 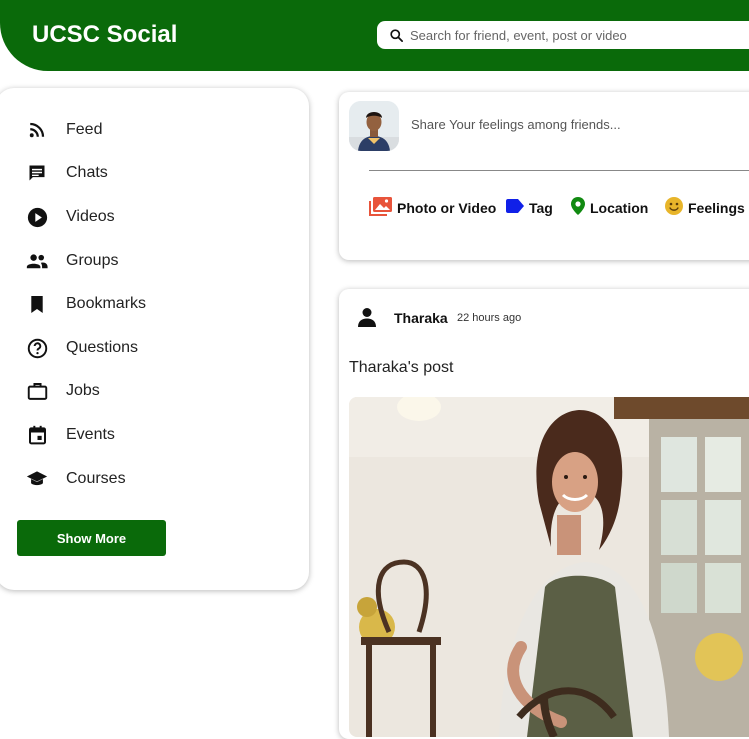 I want to click on search-bar, so click(x=563, y=35).